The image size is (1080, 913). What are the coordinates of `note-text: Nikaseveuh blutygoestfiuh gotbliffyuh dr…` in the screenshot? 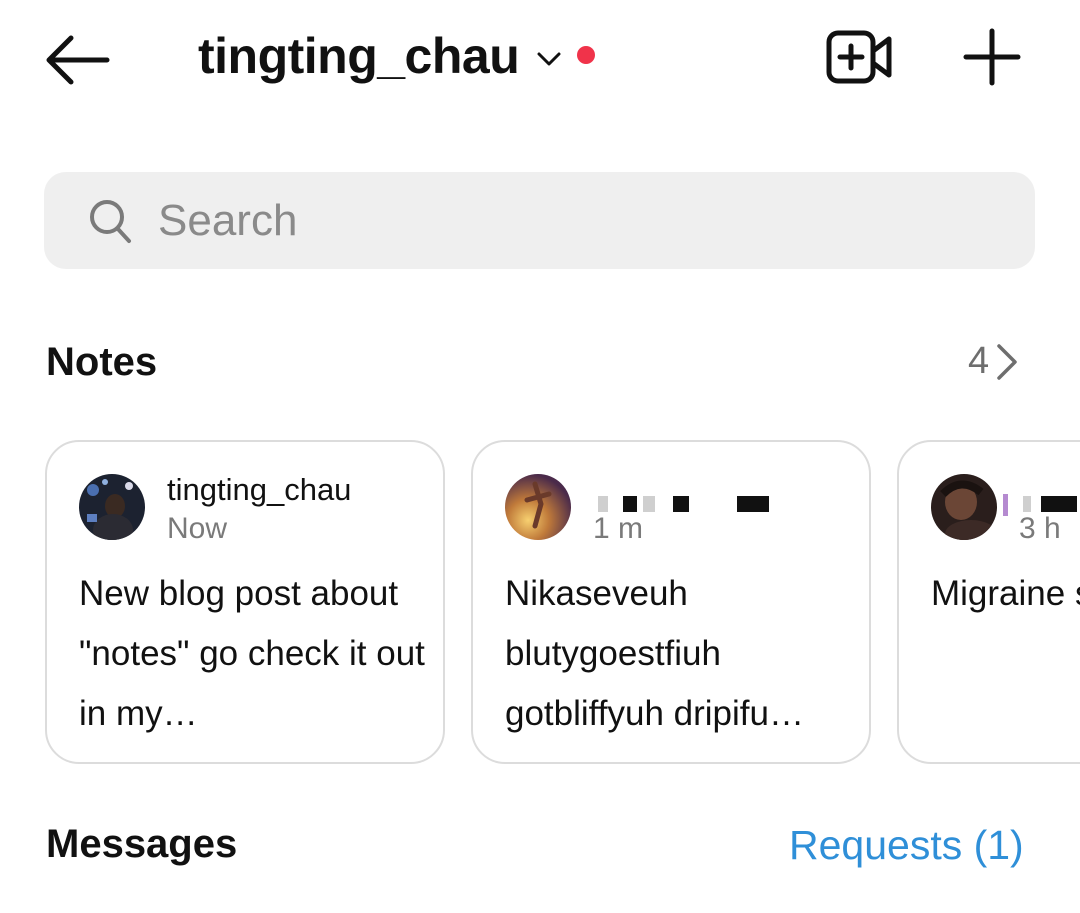 It's located at (654, 653).